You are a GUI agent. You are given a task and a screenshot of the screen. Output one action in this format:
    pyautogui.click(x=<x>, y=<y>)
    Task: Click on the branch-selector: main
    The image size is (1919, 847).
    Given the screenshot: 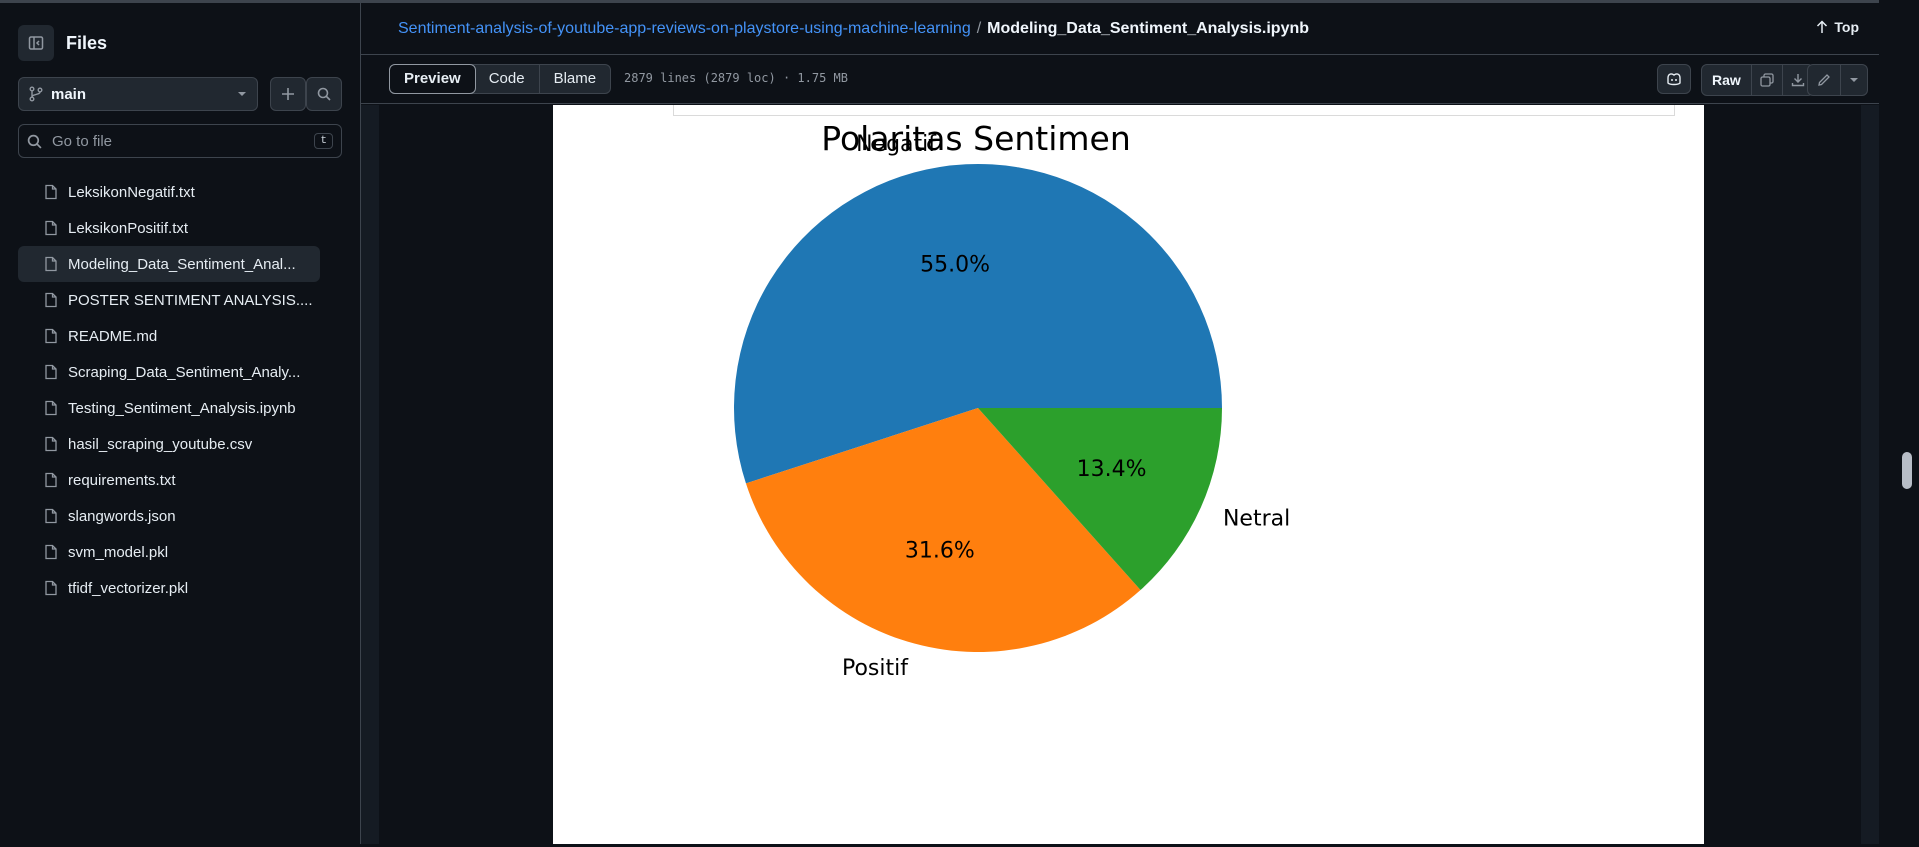 What is the action you would take?
    pyautogui.click(x=138, y=94)
    